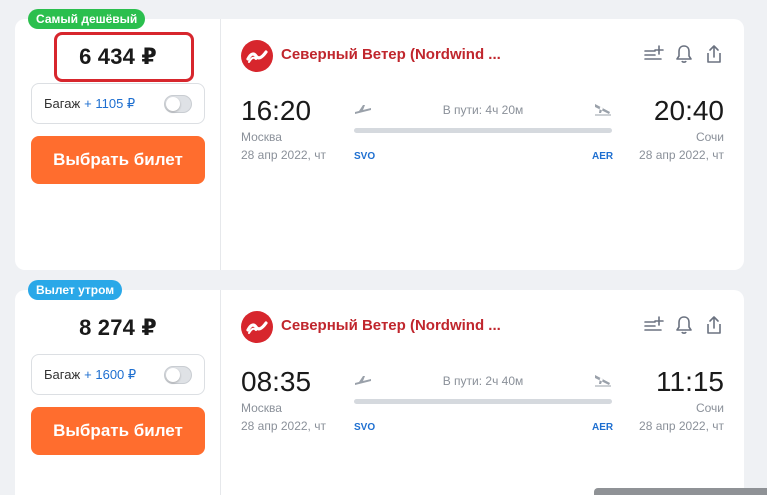 The width and height of the screenshot is (767, 495). I want to click on baggage-price: + 1105 ₽, so click(110, 103).